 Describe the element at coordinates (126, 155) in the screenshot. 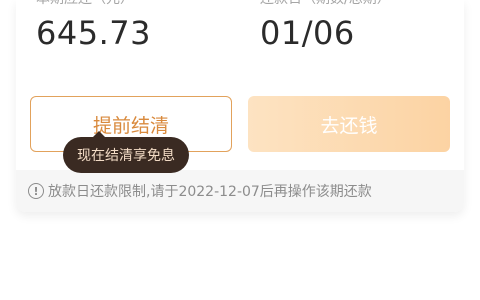

I see `interest-free-tooltip: 现在结清享免息` at that location.